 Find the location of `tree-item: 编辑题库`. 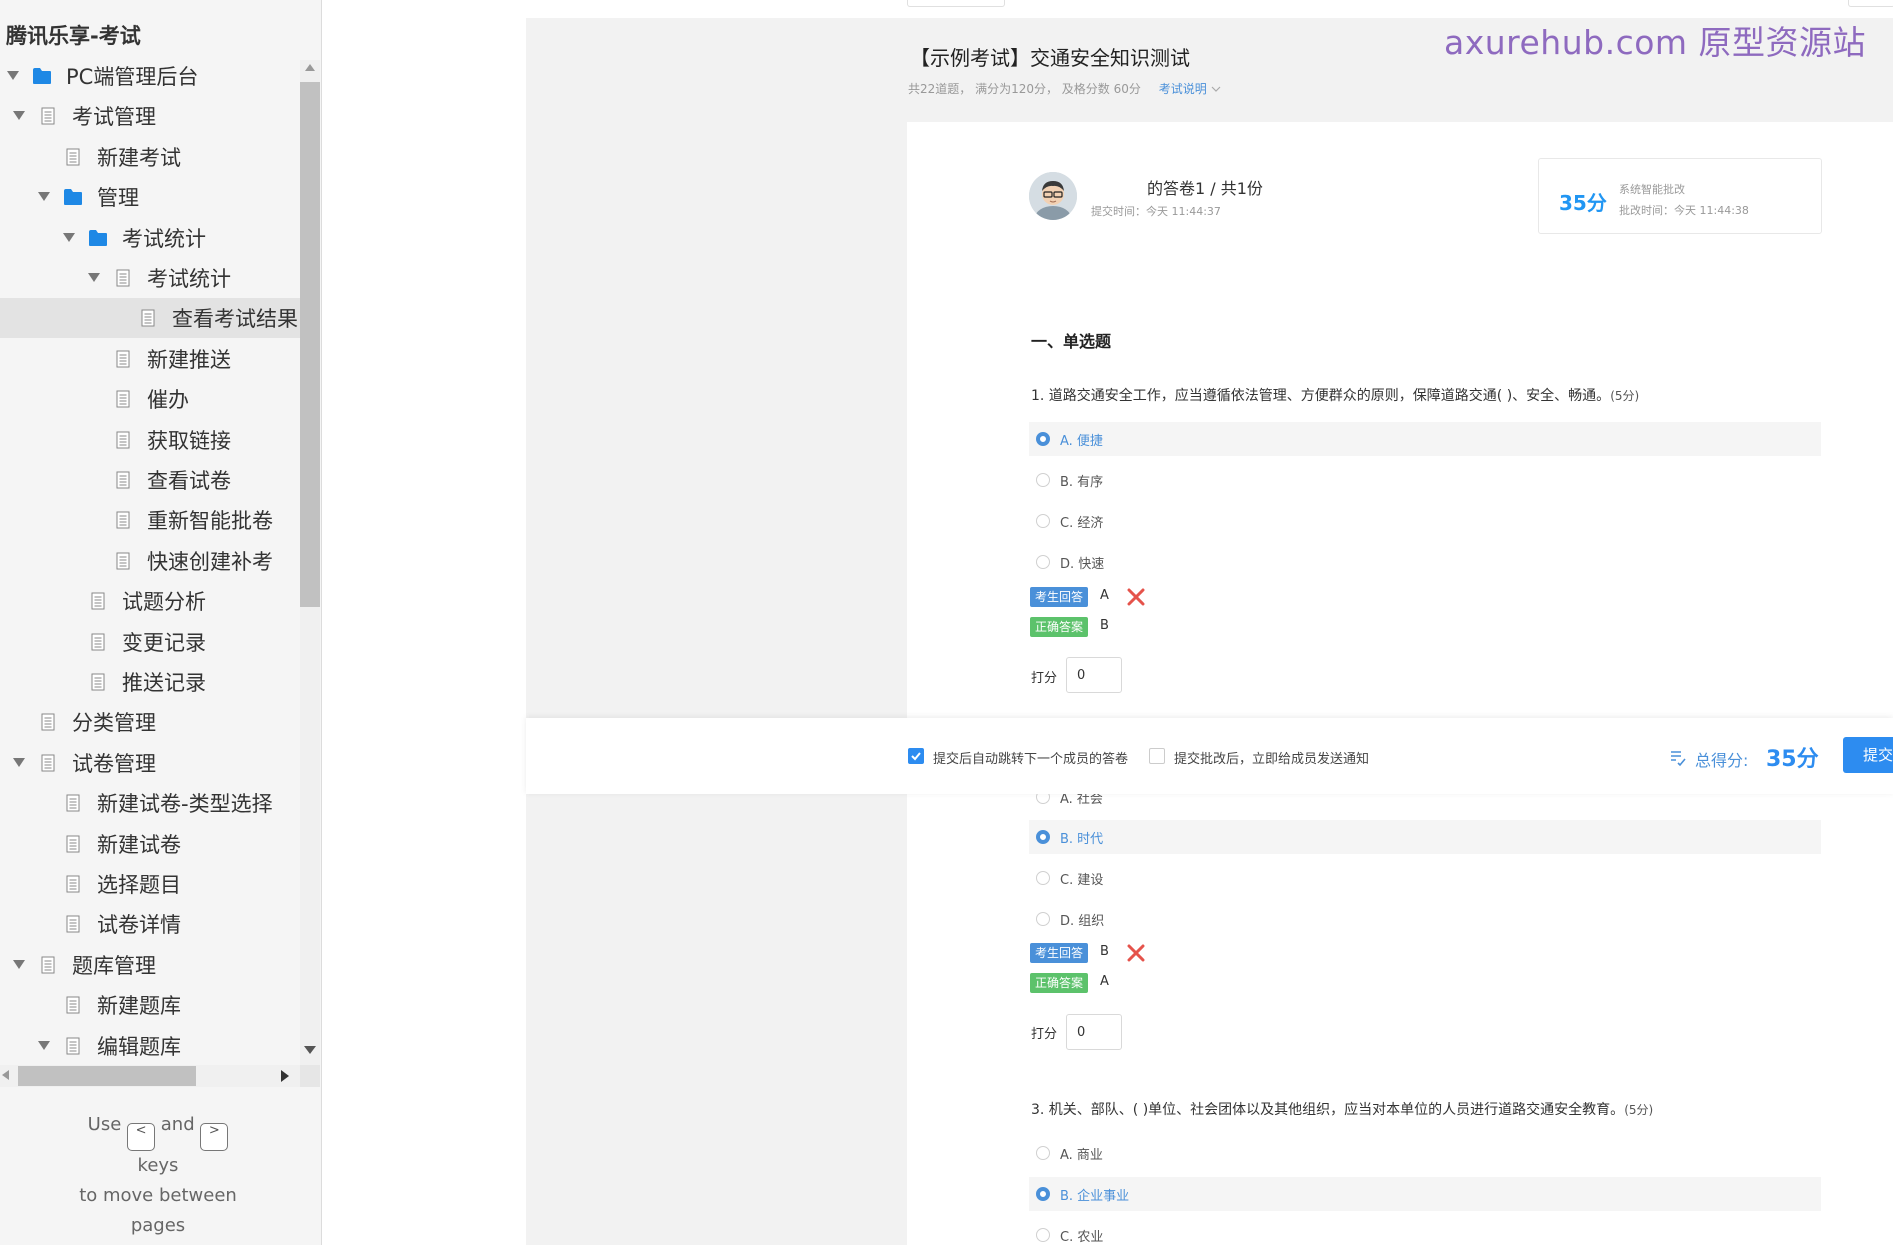

tree-item: 编辑题库 is located at coordinates (150, 1046).